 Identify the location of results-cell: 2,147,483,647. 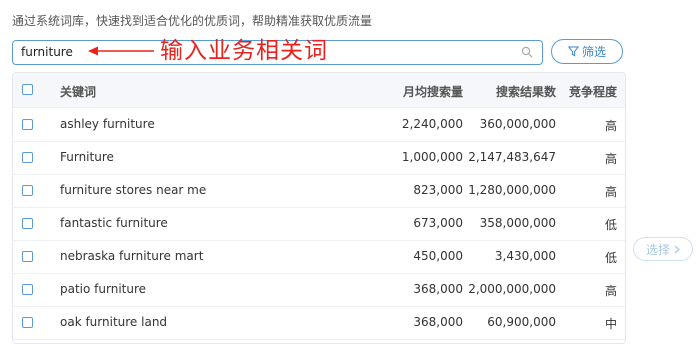
(512, 157).